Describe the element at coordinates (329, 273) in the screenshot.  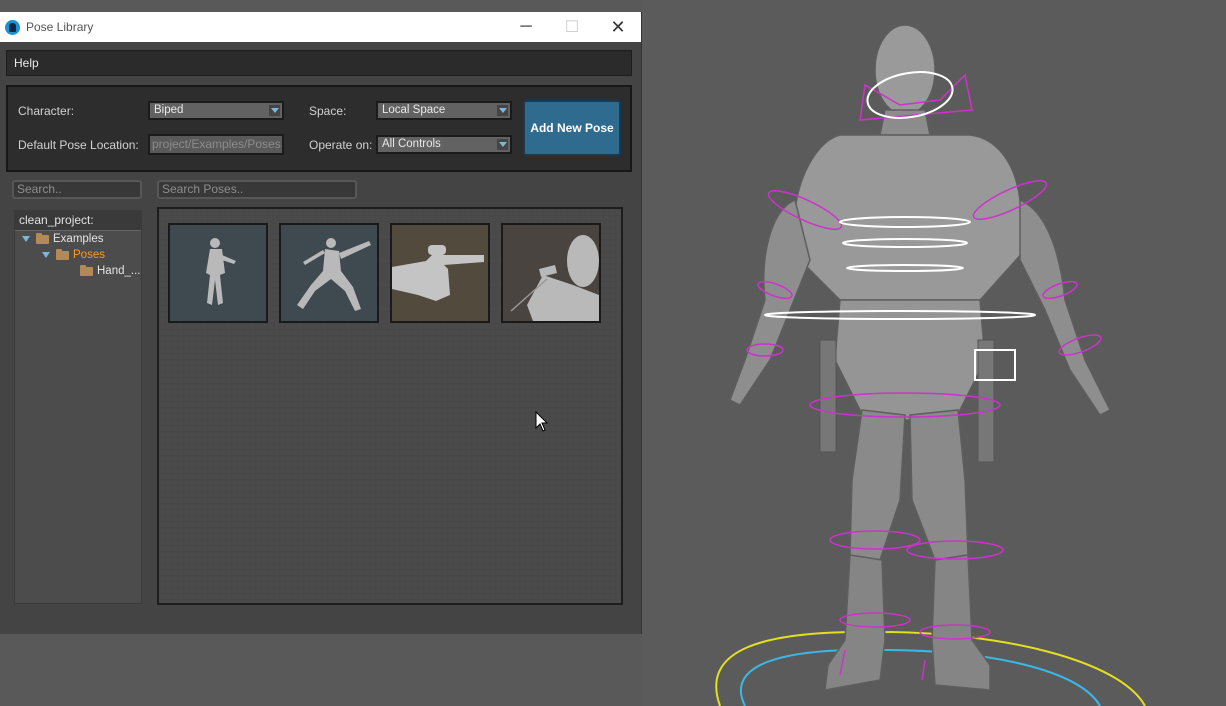
I see `pose-thumbnail-leaping-gun` at that location.